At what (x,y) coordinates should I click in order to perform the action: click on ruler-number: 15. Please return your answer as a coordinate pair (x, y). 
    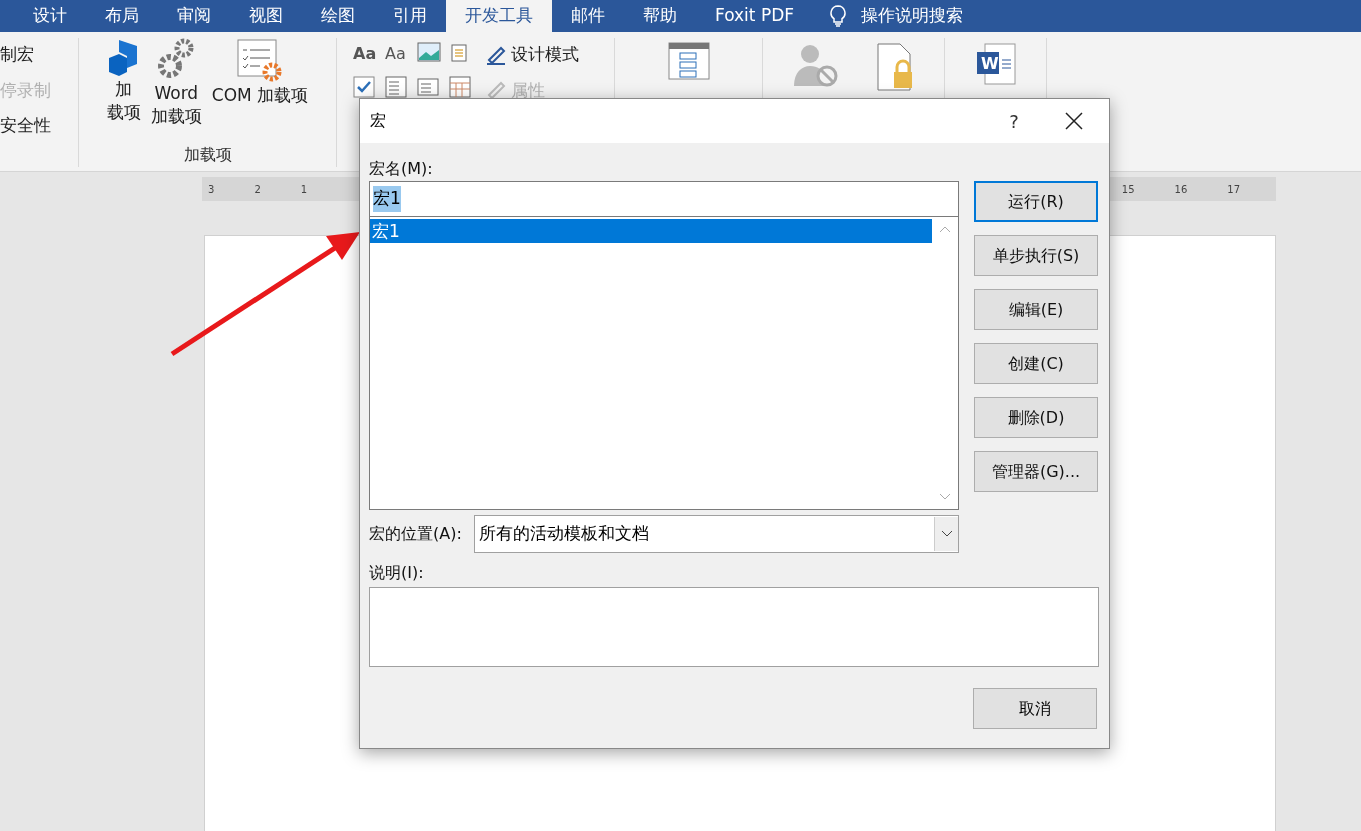
    Looking at the image, I should click on (1128, 189).